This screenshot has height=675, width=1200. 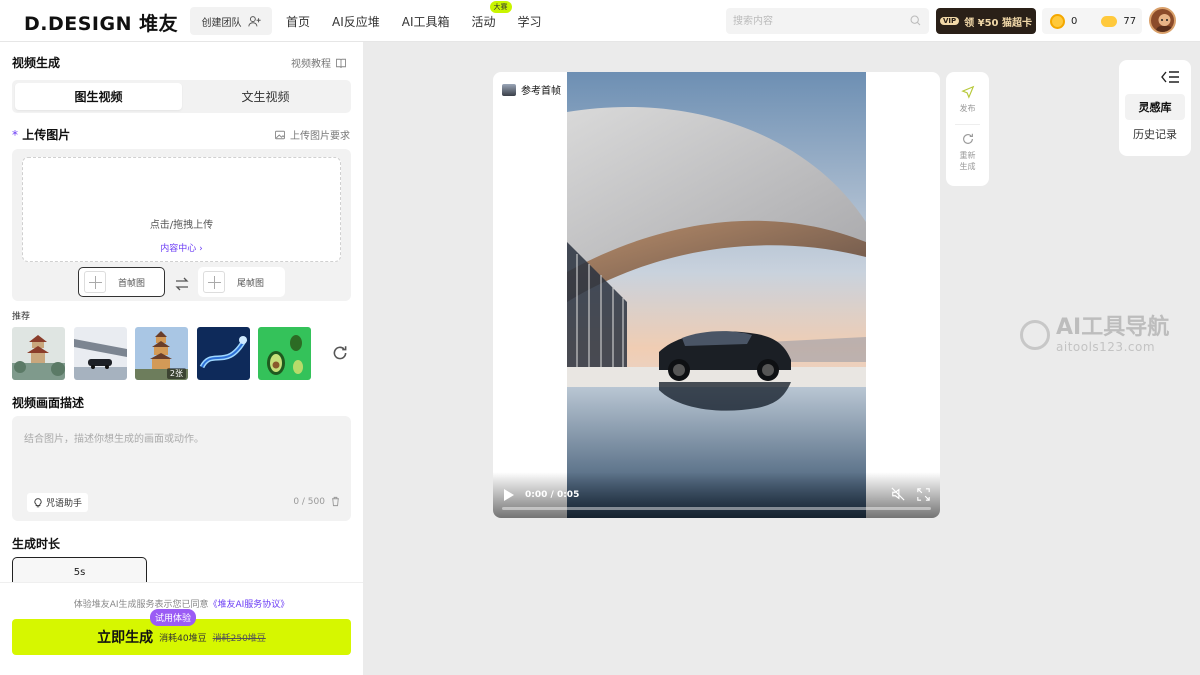 What do you see at coordinates (340, 353) in the screenshot?
I see `refresh-icon` at bounding box center [340, 353].